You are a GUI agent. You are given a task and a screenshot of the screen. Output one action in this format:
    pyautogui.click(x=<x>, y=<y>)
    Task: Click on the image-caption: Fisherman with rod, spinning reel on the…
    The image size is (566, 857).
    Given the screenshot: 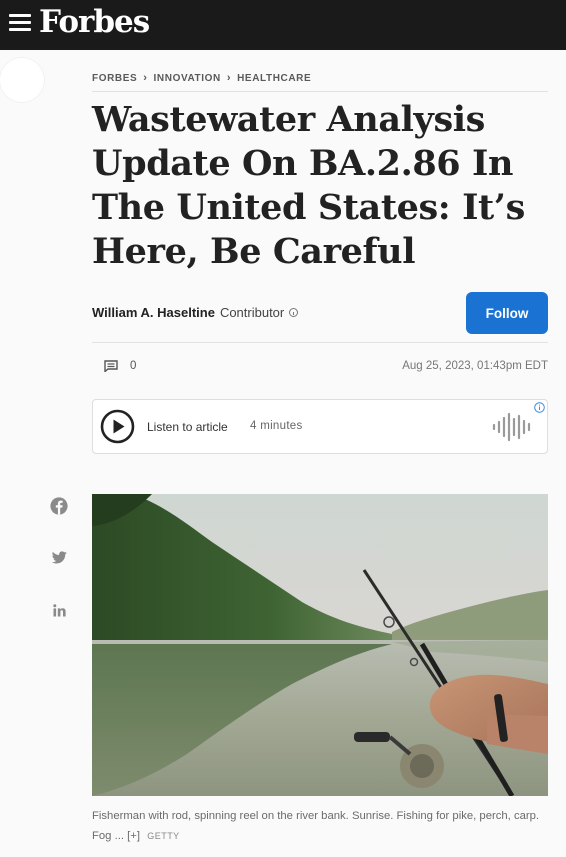 What is the action you would take?
    pyautogui.click(x=323, y=826)
    